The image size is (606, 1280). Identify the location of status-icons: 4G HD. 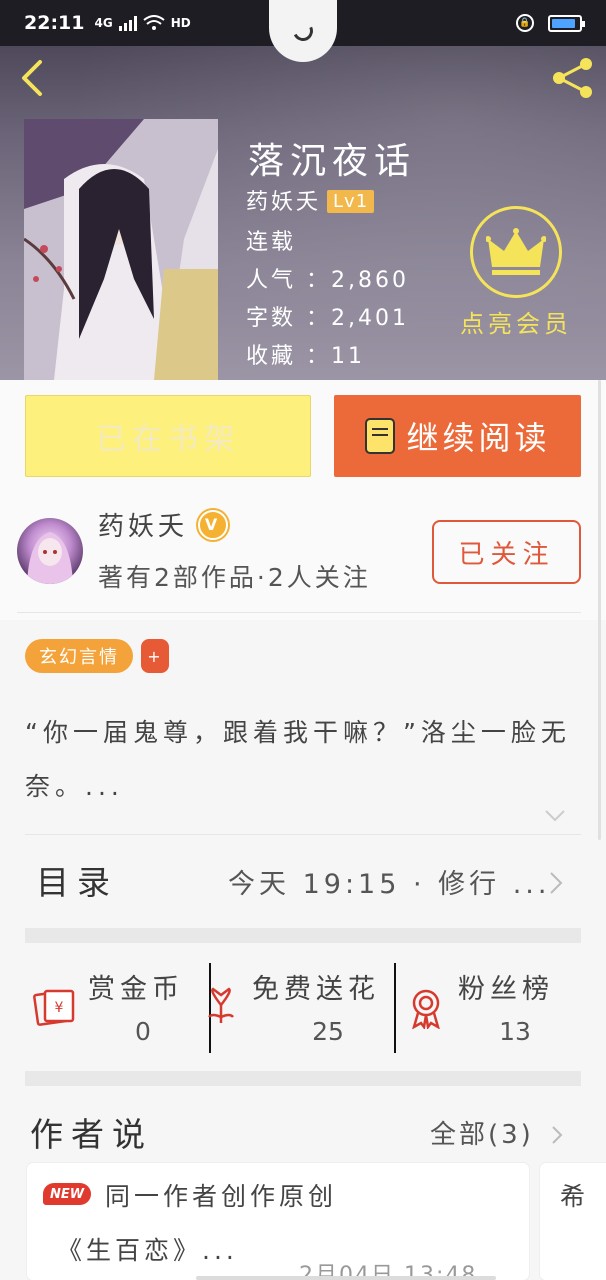
(142, 23).